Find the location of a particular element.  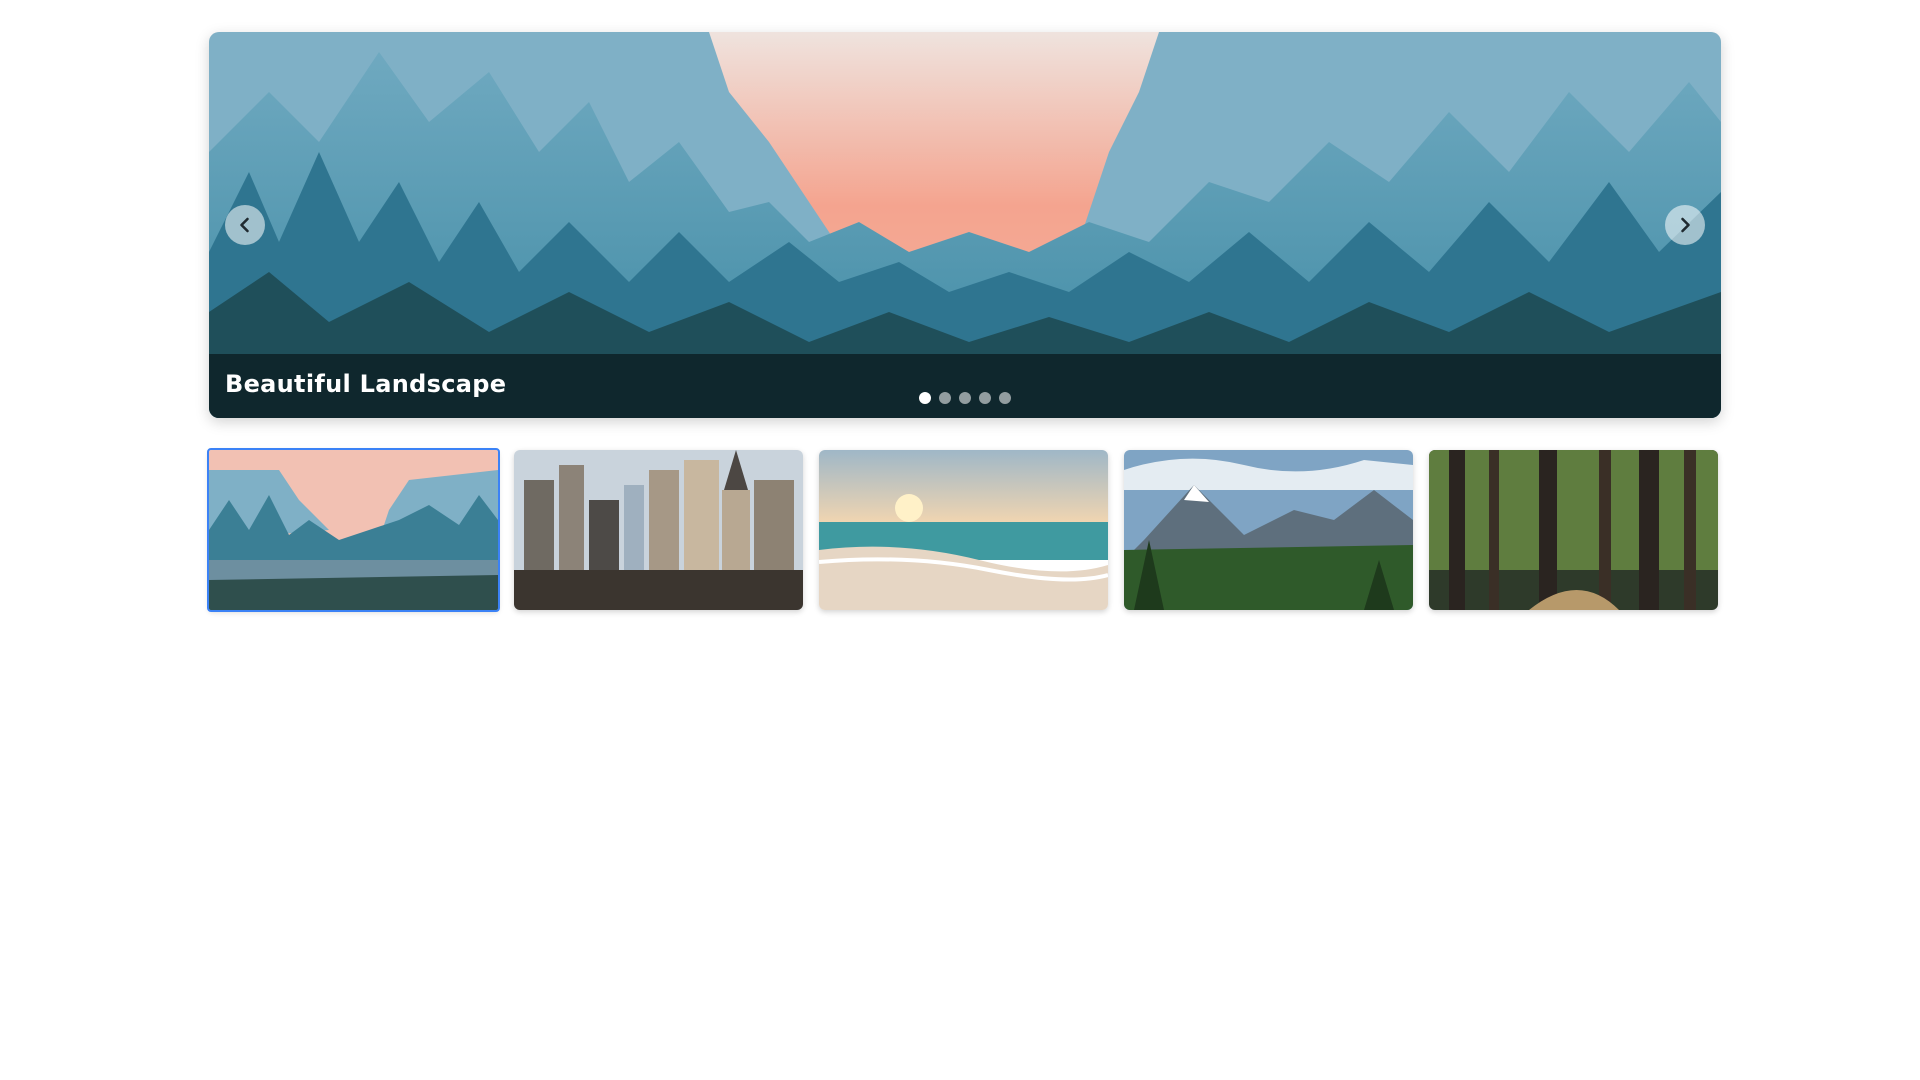

thumbnail-city is located at coordinates (658, 530).